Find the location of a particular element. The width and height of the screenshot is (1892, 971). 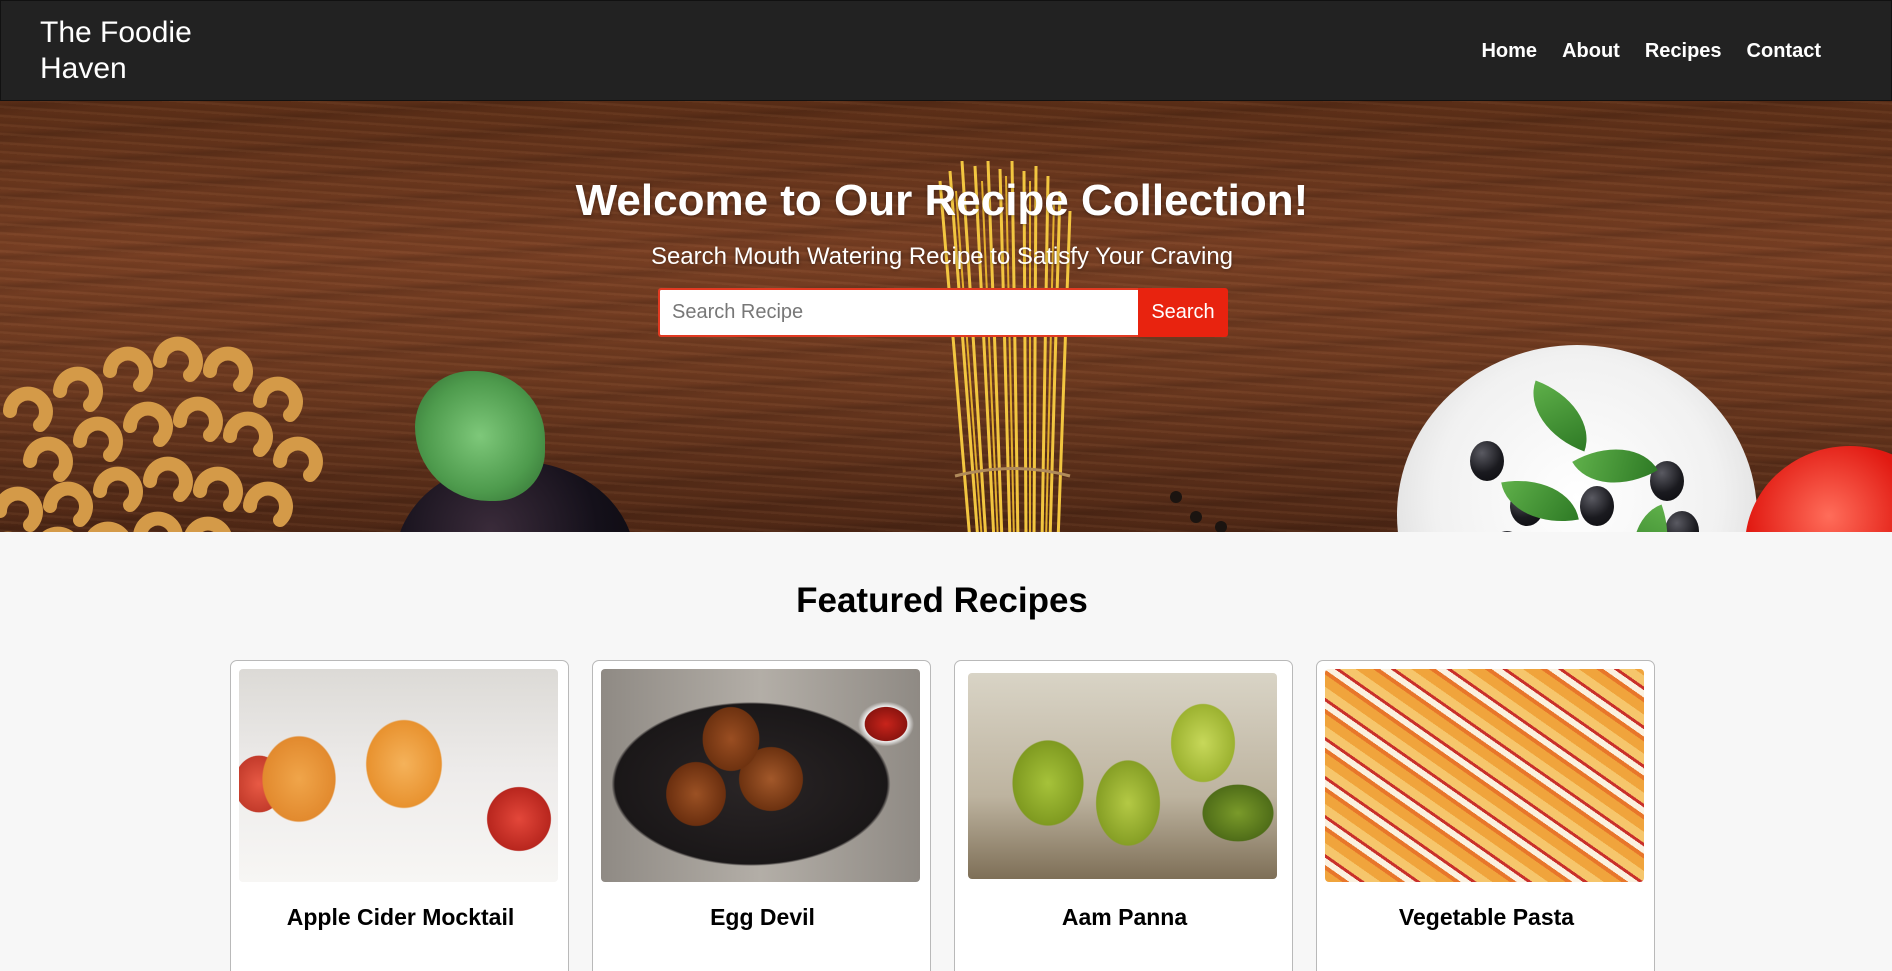

recipe-card-aam-panna: Aam Panna is located at coordinates (1123, 815).